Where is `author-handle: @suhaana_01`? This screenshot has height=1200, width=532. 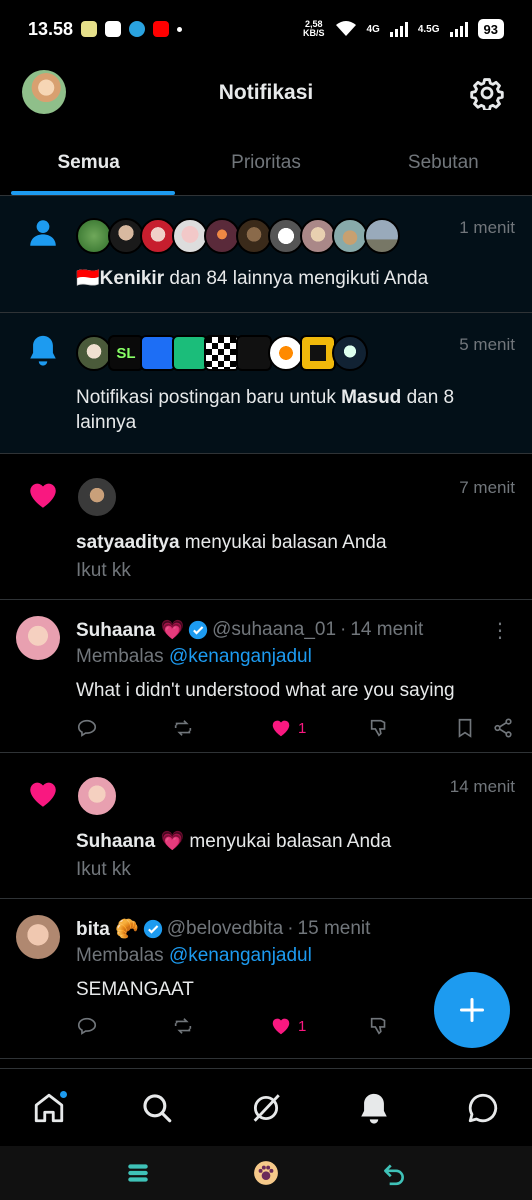 author-handle: @suhaana_01 is located at coordinates (274, 630).